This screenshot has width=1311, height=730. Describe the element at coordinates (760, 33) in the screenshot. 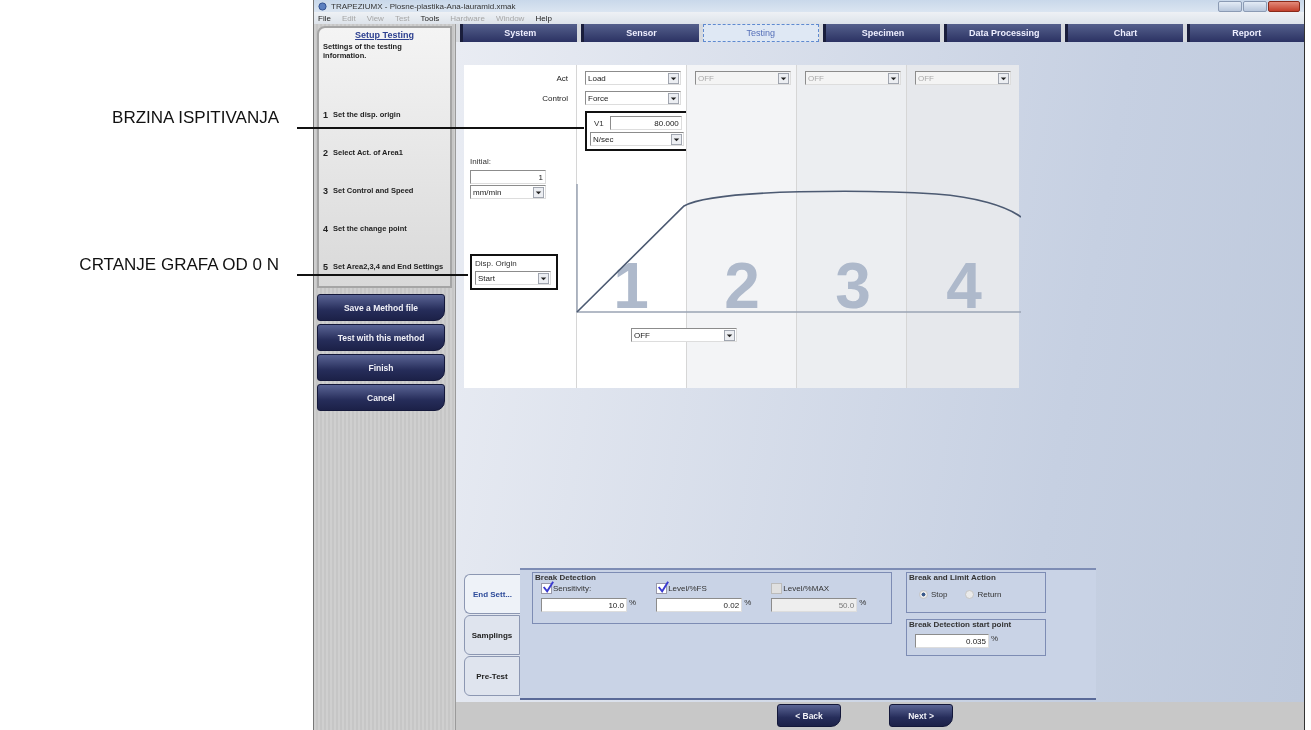

I see `tab: Testing` at that location.